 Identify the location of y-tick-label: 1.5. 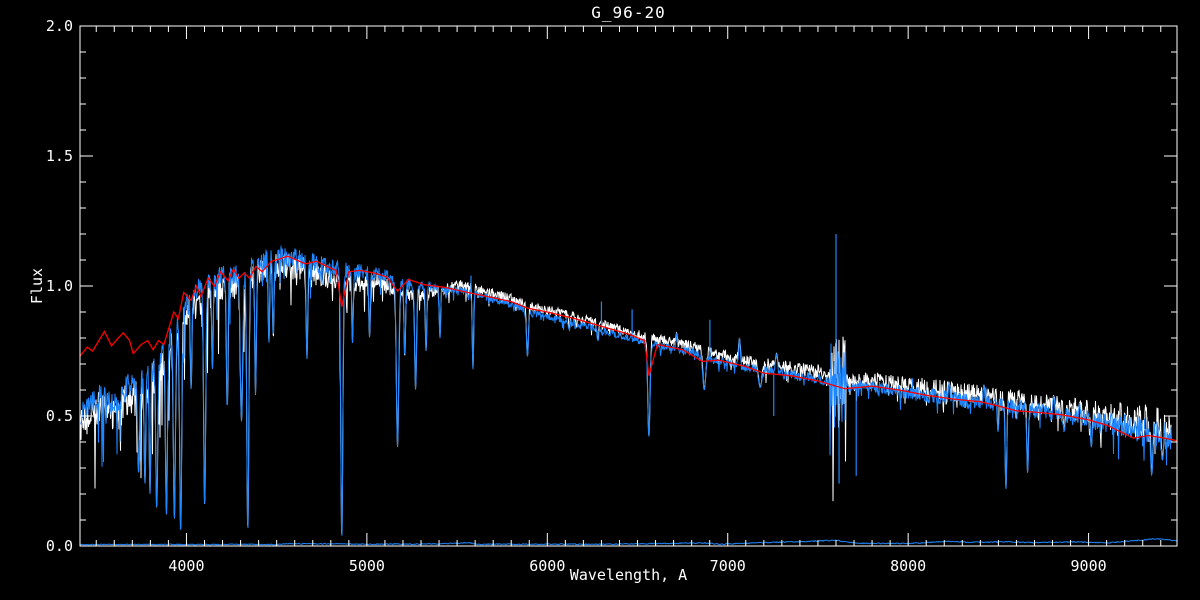
(59, 156).